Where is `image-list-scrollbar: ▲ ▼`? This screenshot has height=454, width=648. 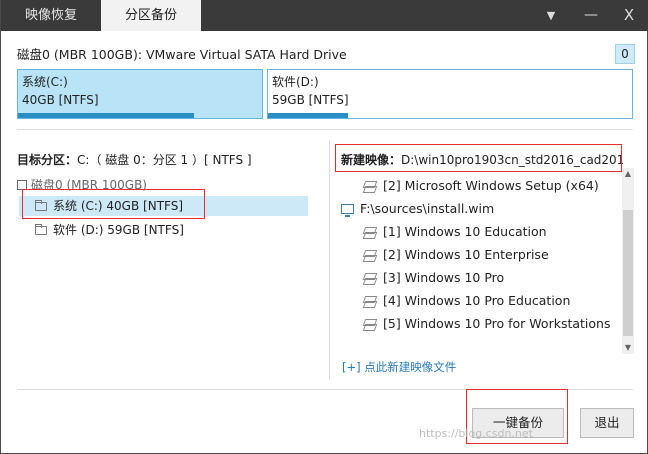 image-list-scrollbar: ▲ ▼ is located at coordinates (628, 261).